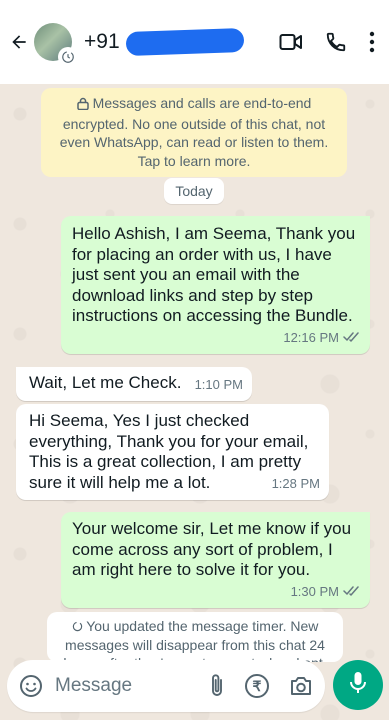 The width and height of the screenshot is (389, 720). I want to click on composer-actions: ₹, so click(261, 686).